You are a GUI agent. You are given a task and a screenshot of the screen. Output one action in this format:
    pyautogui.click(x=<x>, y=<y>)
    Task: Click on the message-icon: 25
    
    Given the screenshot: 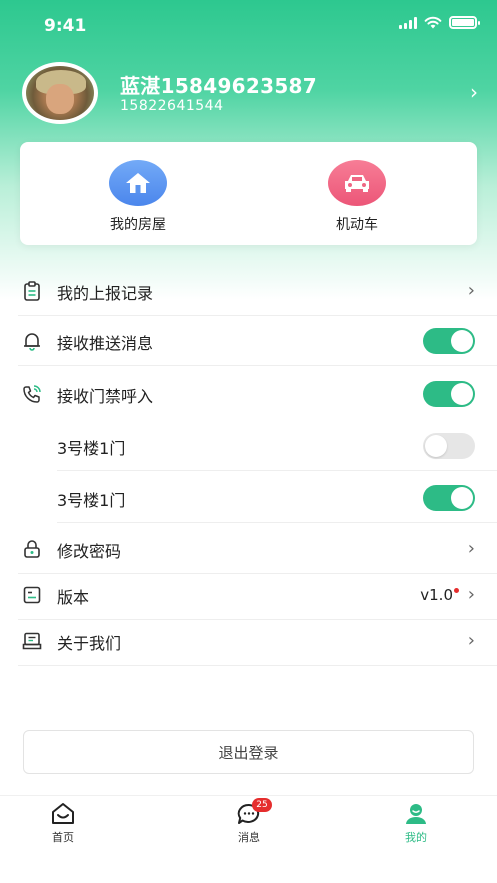 What is the action you would take?
    pyautogui.click(x=254, y=812)
    